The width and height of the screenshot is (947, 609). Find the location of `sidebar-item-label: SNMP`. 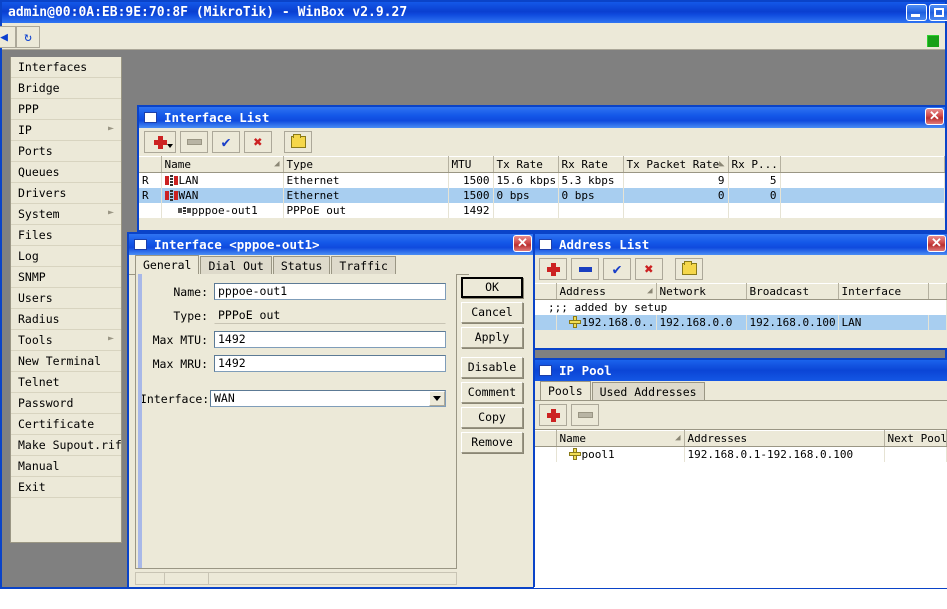

sidebar-item-label: SNMP is located at coordinates (32, 277).